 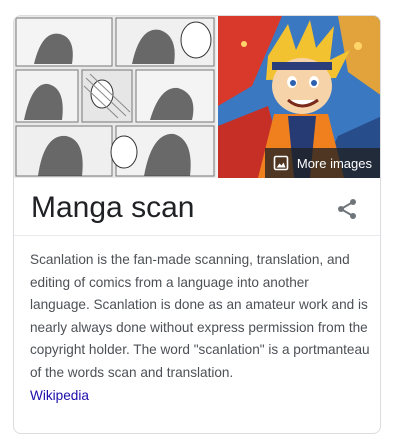 What do you see at coordinates (347, 209) in the screenshot?
I see `share-icon` at bounding box center [347, 209].